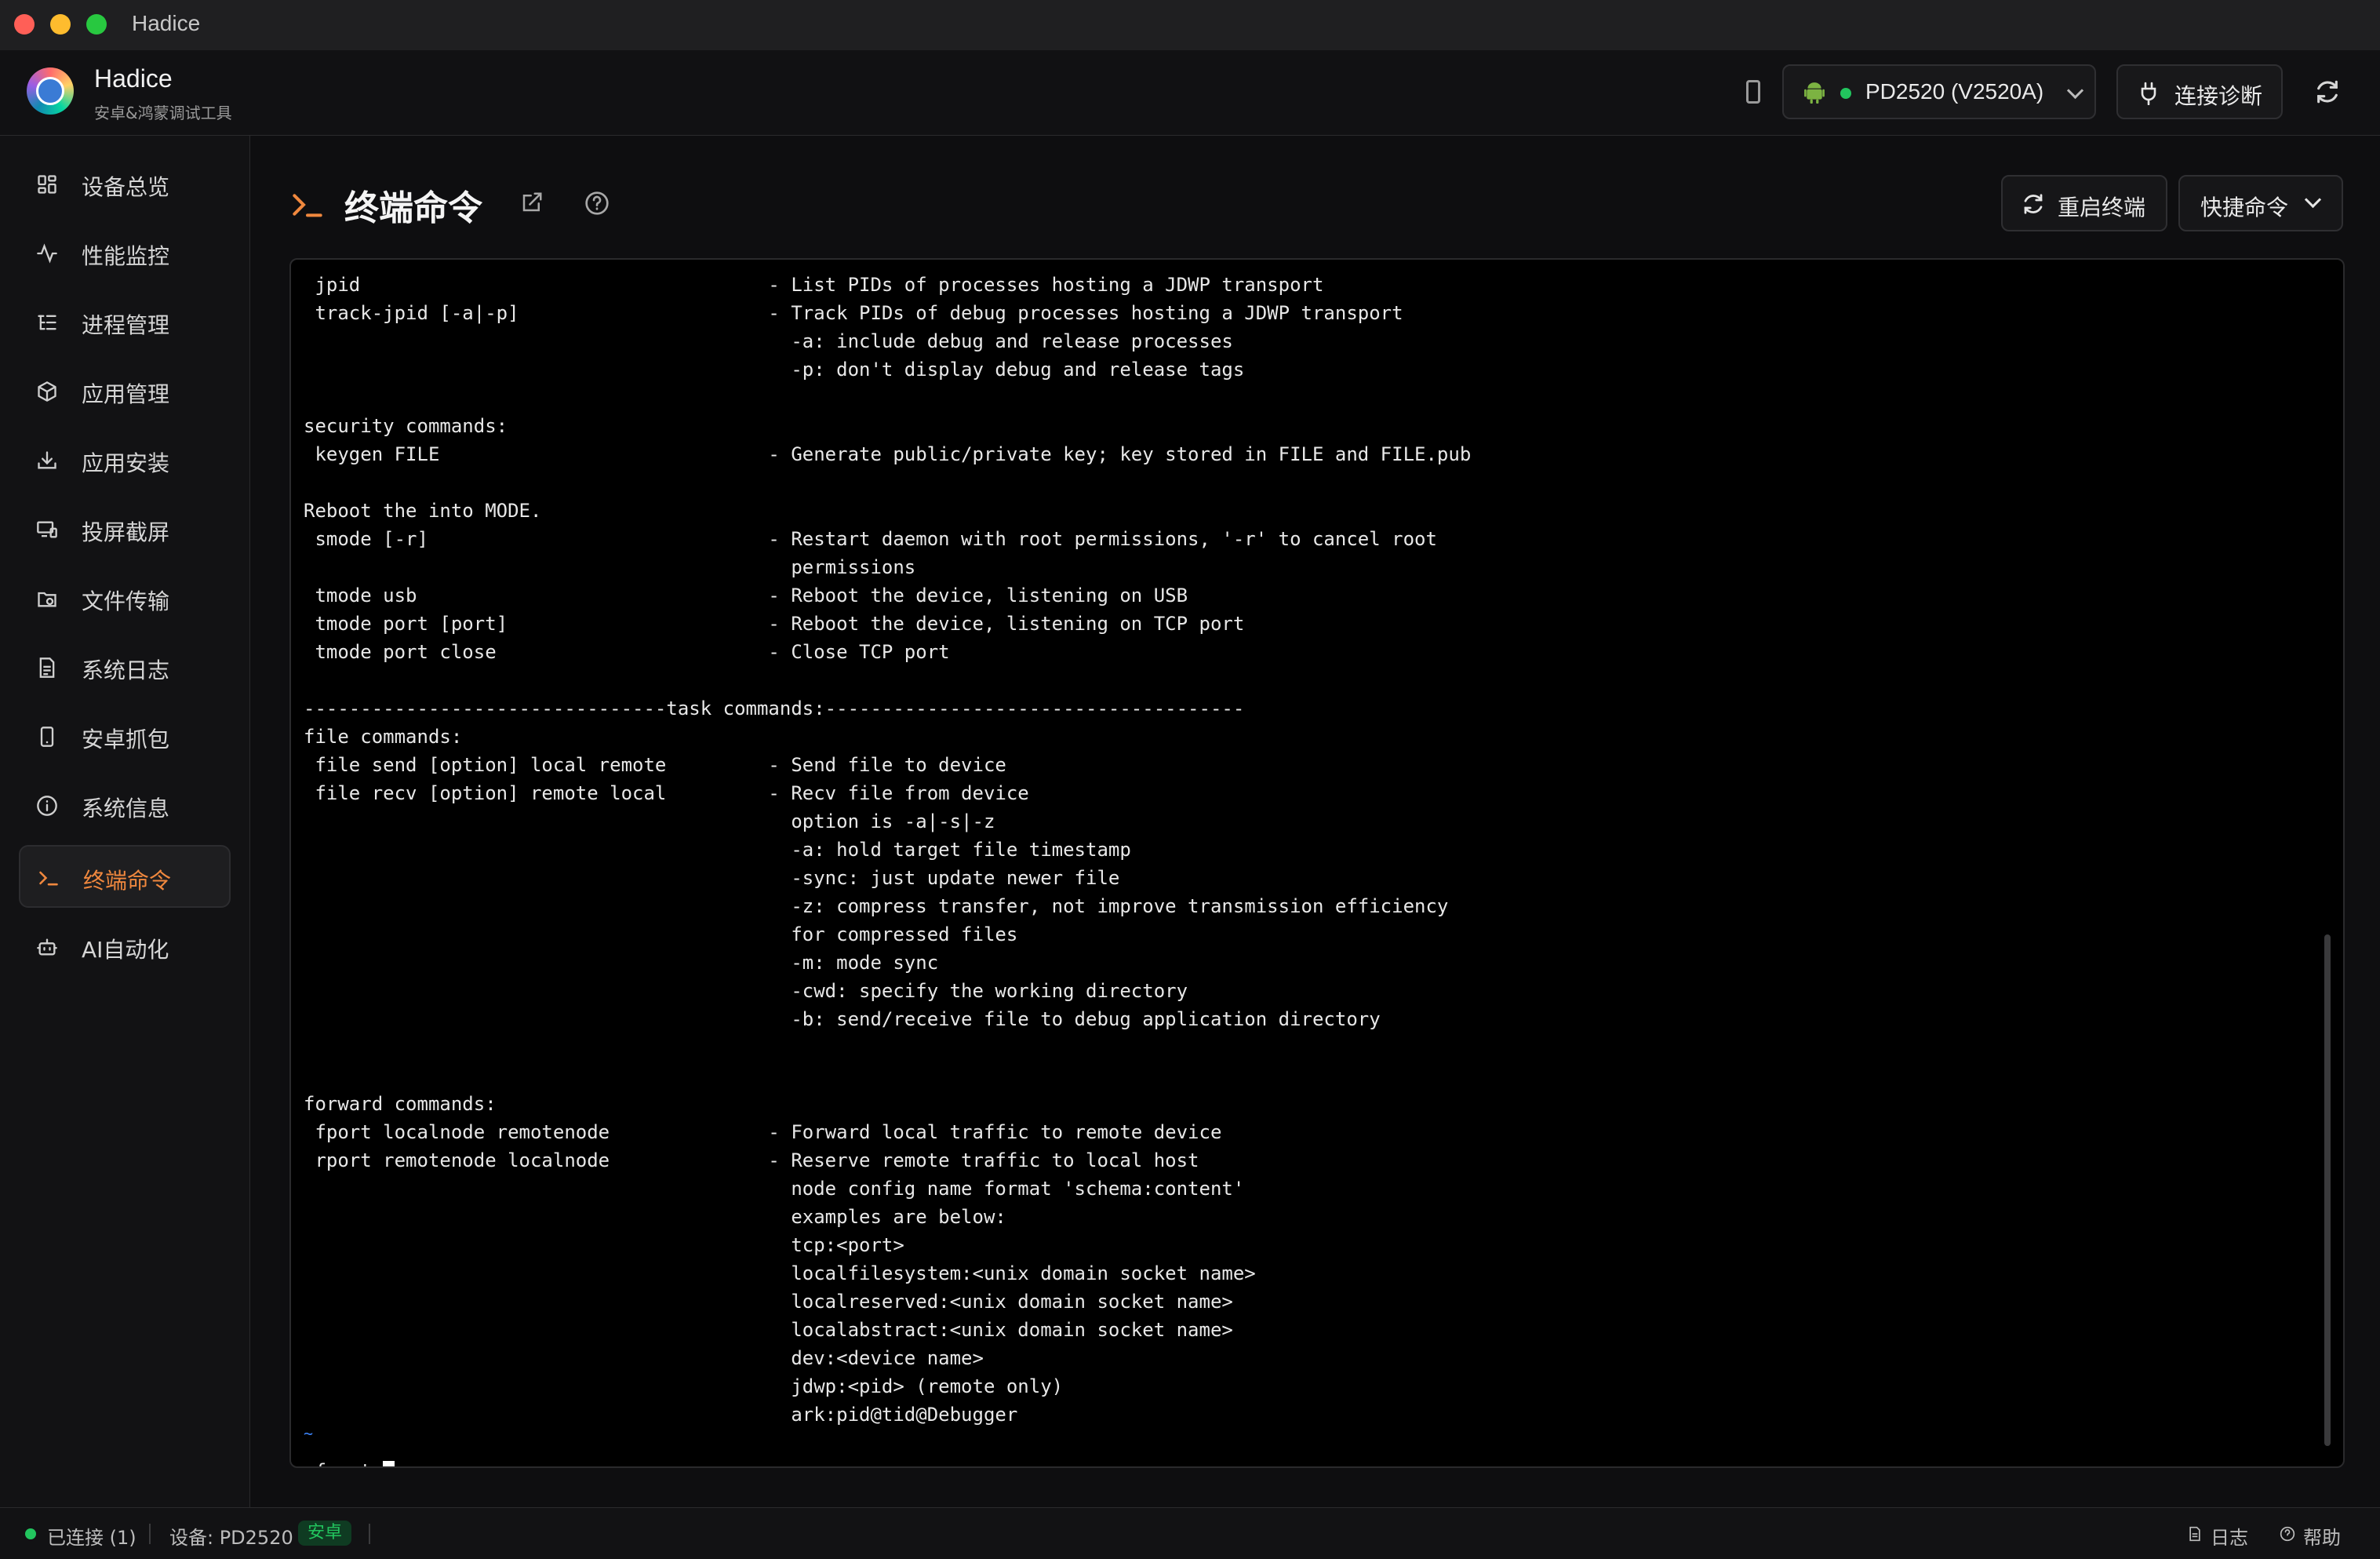  What do you see at coordinates (400, 1104) in the screenshot?
I see `terminal-line: forward commands:` at bounding box center [400, 1104].